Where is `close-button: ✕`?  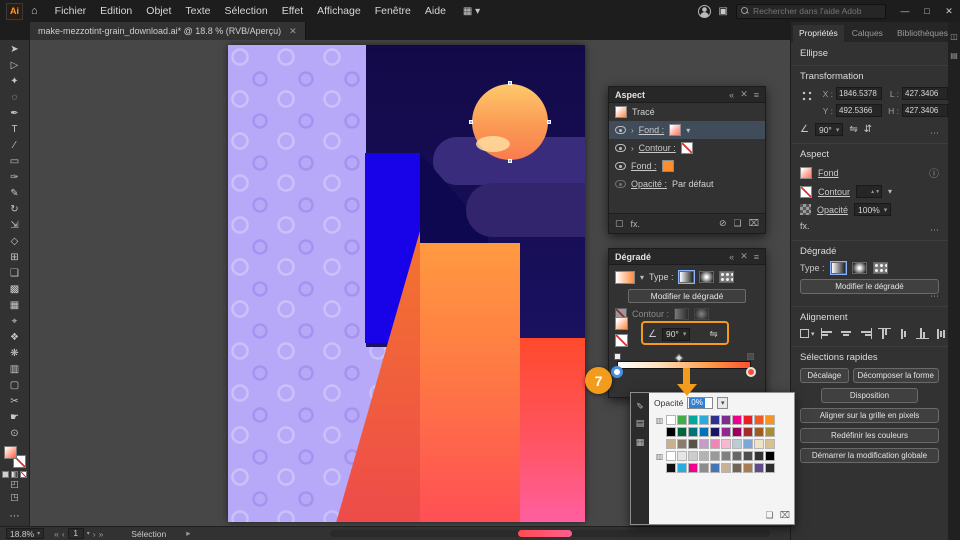
close-button: ✕ is located at coordinates (949, 11).